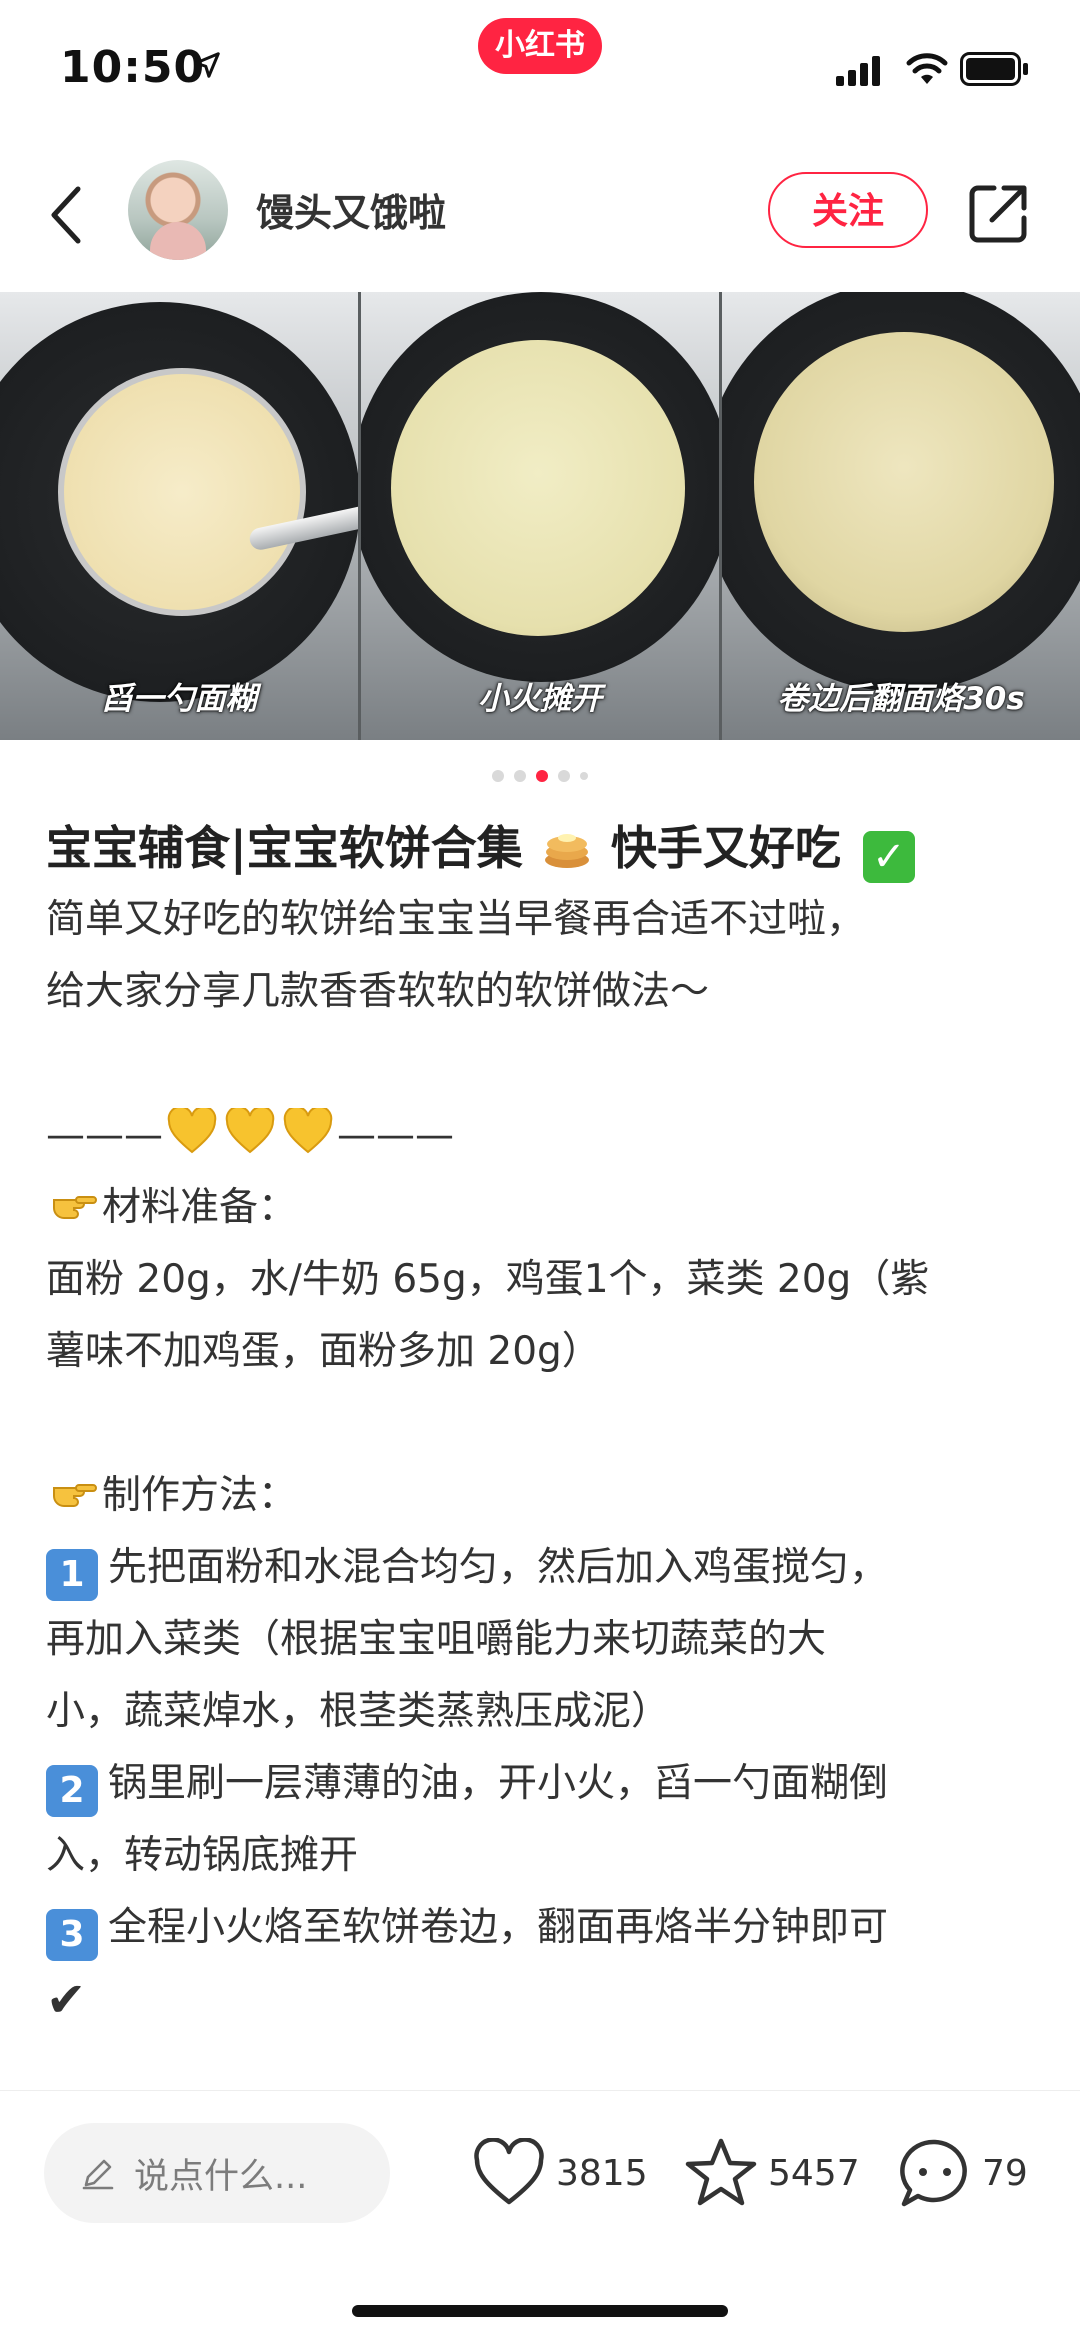  I want to click on materials-heading-line: 材料准备：, so click(546, 1208).